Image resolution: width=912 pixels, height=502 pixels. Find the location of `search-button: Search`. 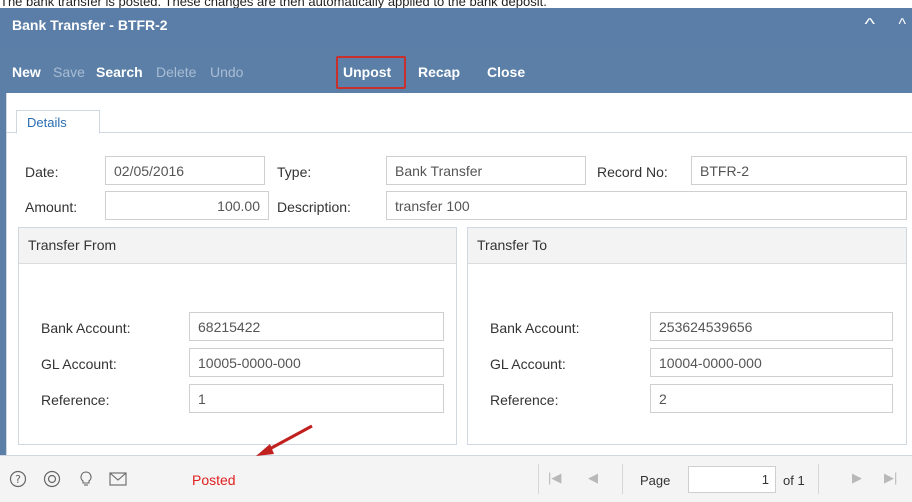

search-button: Search is located at coordinates (119, 72).